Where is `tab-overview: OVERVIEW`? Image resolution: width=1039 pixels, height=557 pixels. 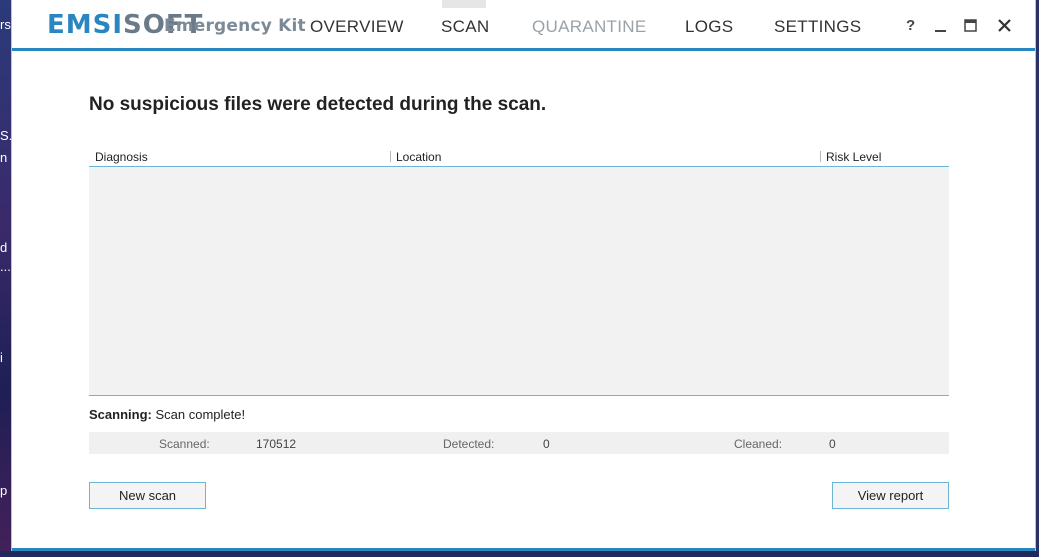 tab-overview: OVERVIEW is located at coordinates (357, 27).